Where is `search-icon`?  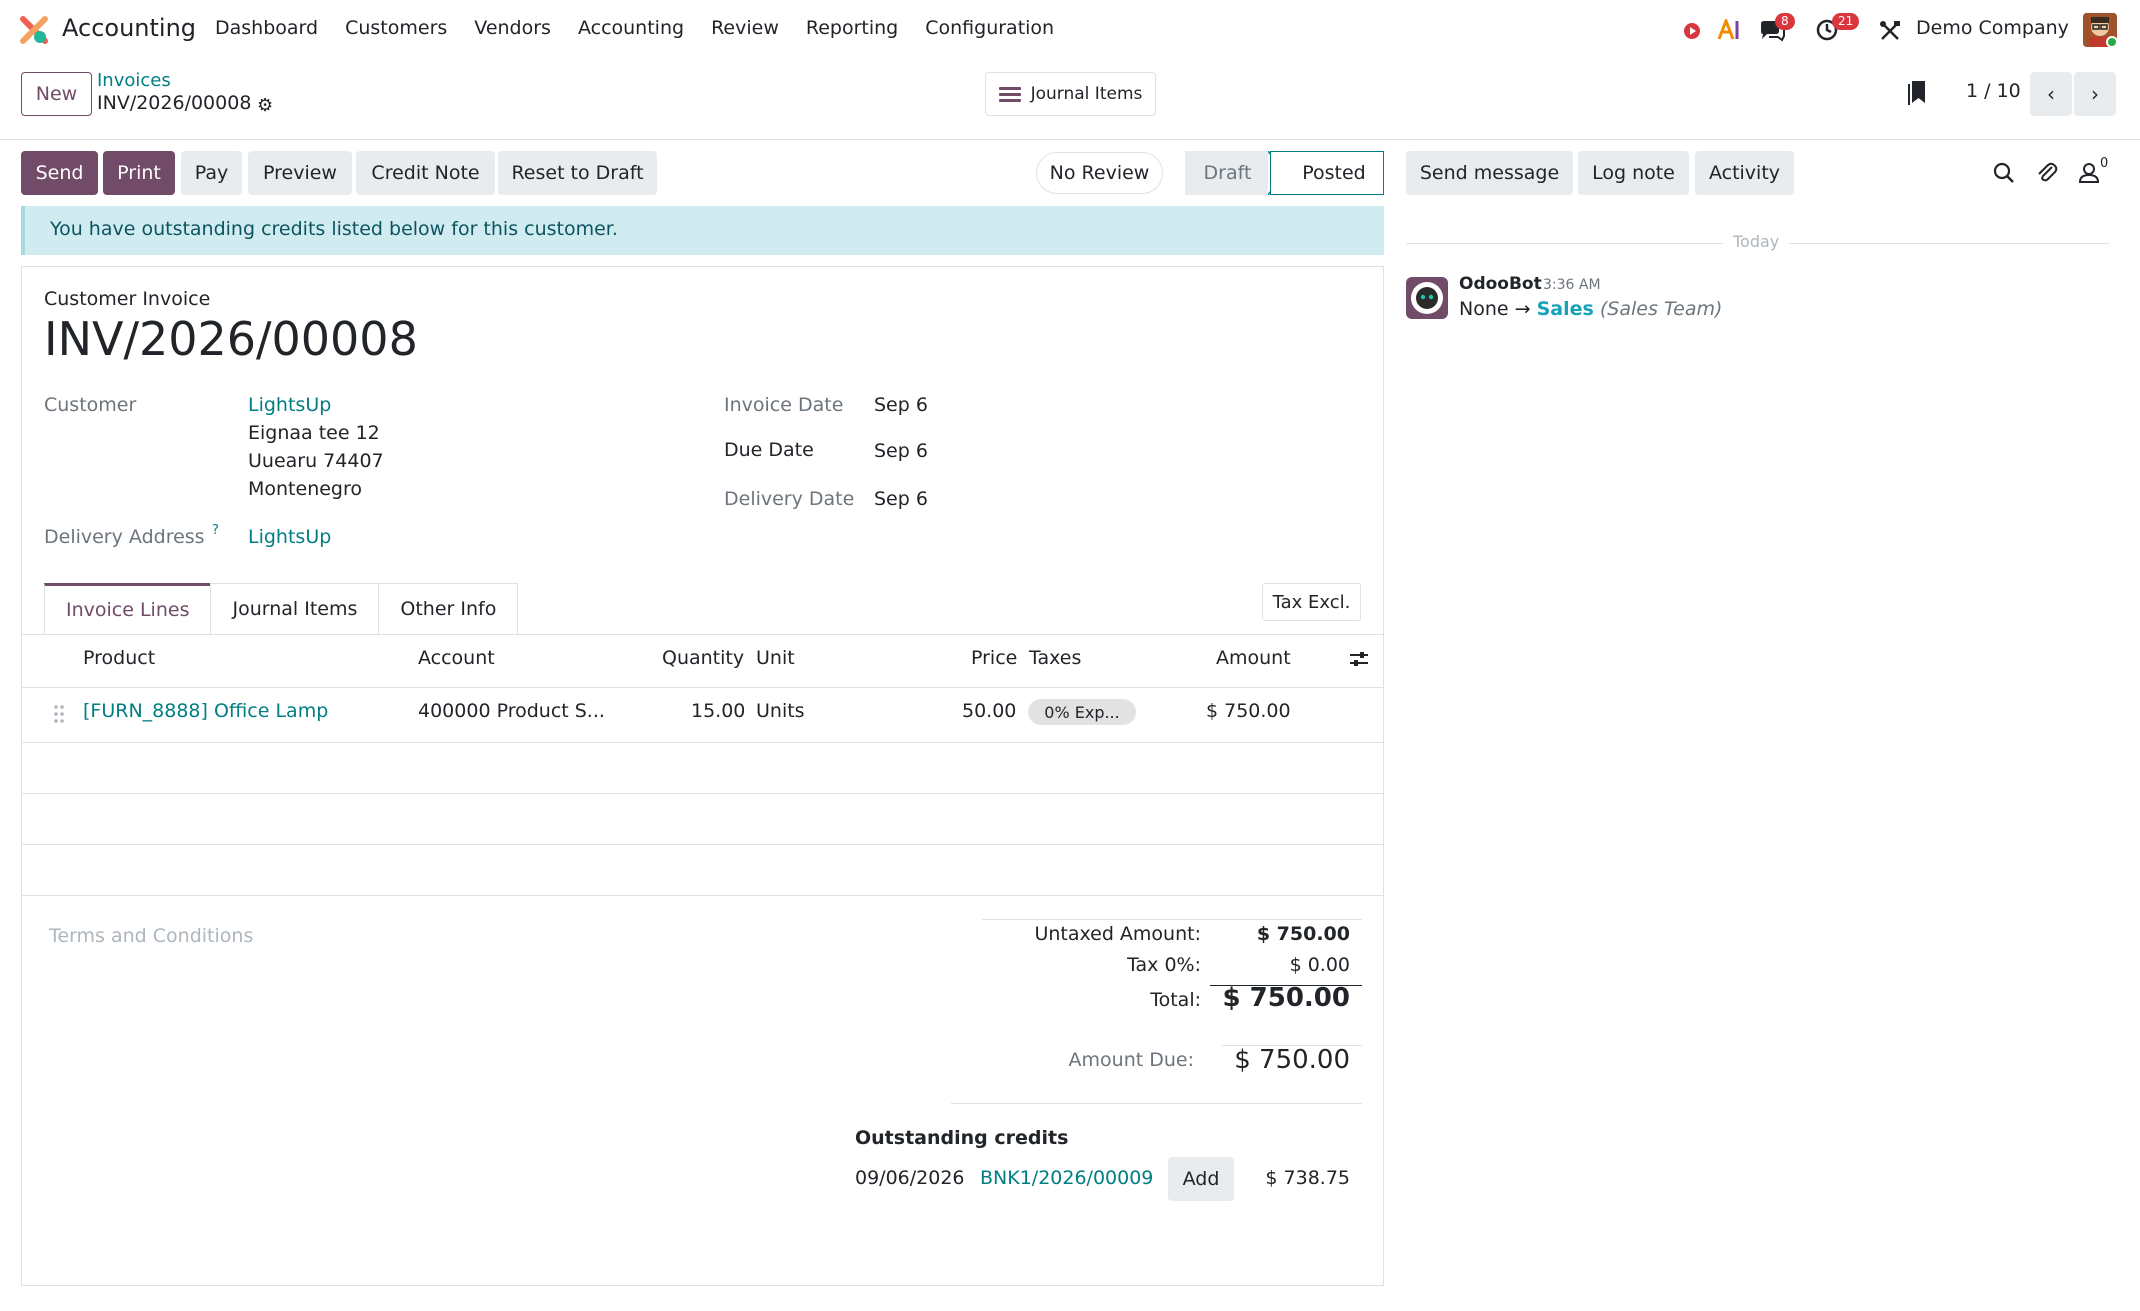 search-icon is located at coordinates (2004, 173).